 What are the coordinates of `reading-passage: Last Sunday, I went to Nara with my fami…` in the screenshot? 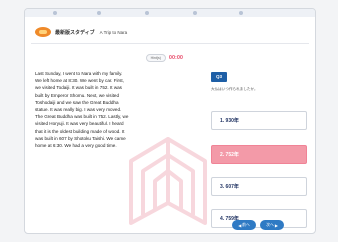 It's located at (82, 110).